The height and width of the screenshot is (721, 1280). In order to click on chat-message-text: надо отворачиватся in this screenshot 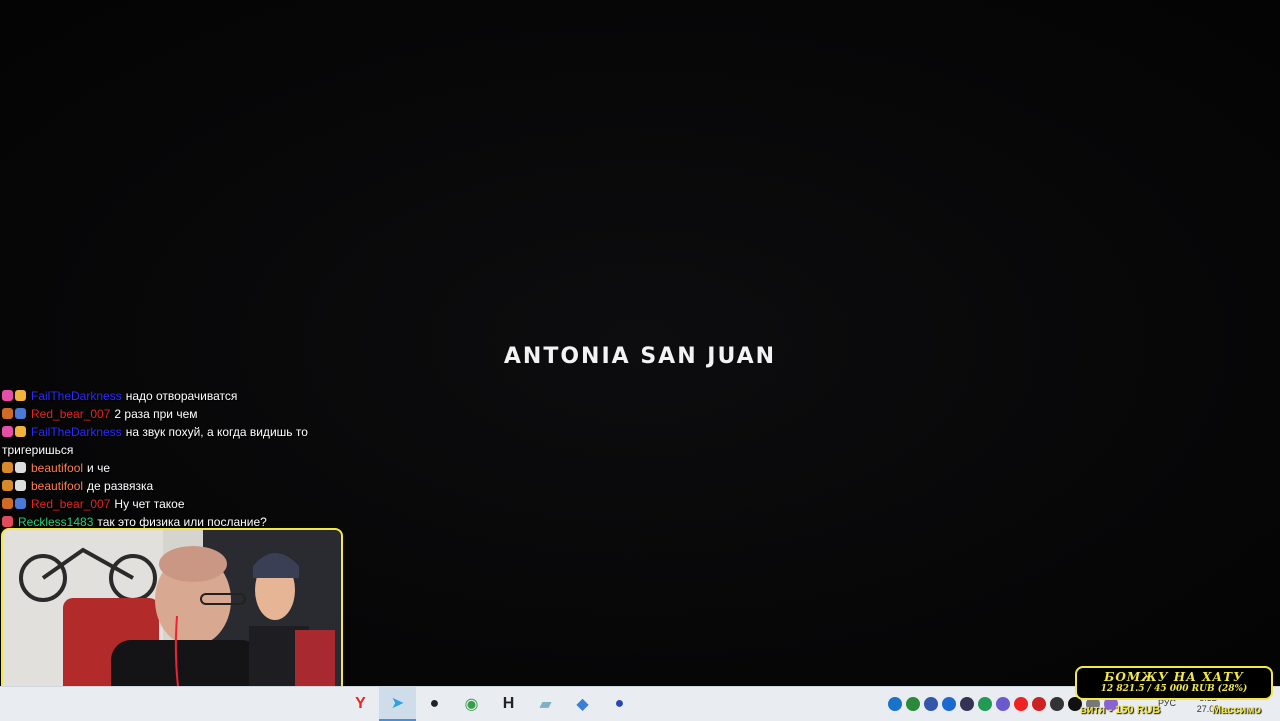, I will do `click(181, 396)`.